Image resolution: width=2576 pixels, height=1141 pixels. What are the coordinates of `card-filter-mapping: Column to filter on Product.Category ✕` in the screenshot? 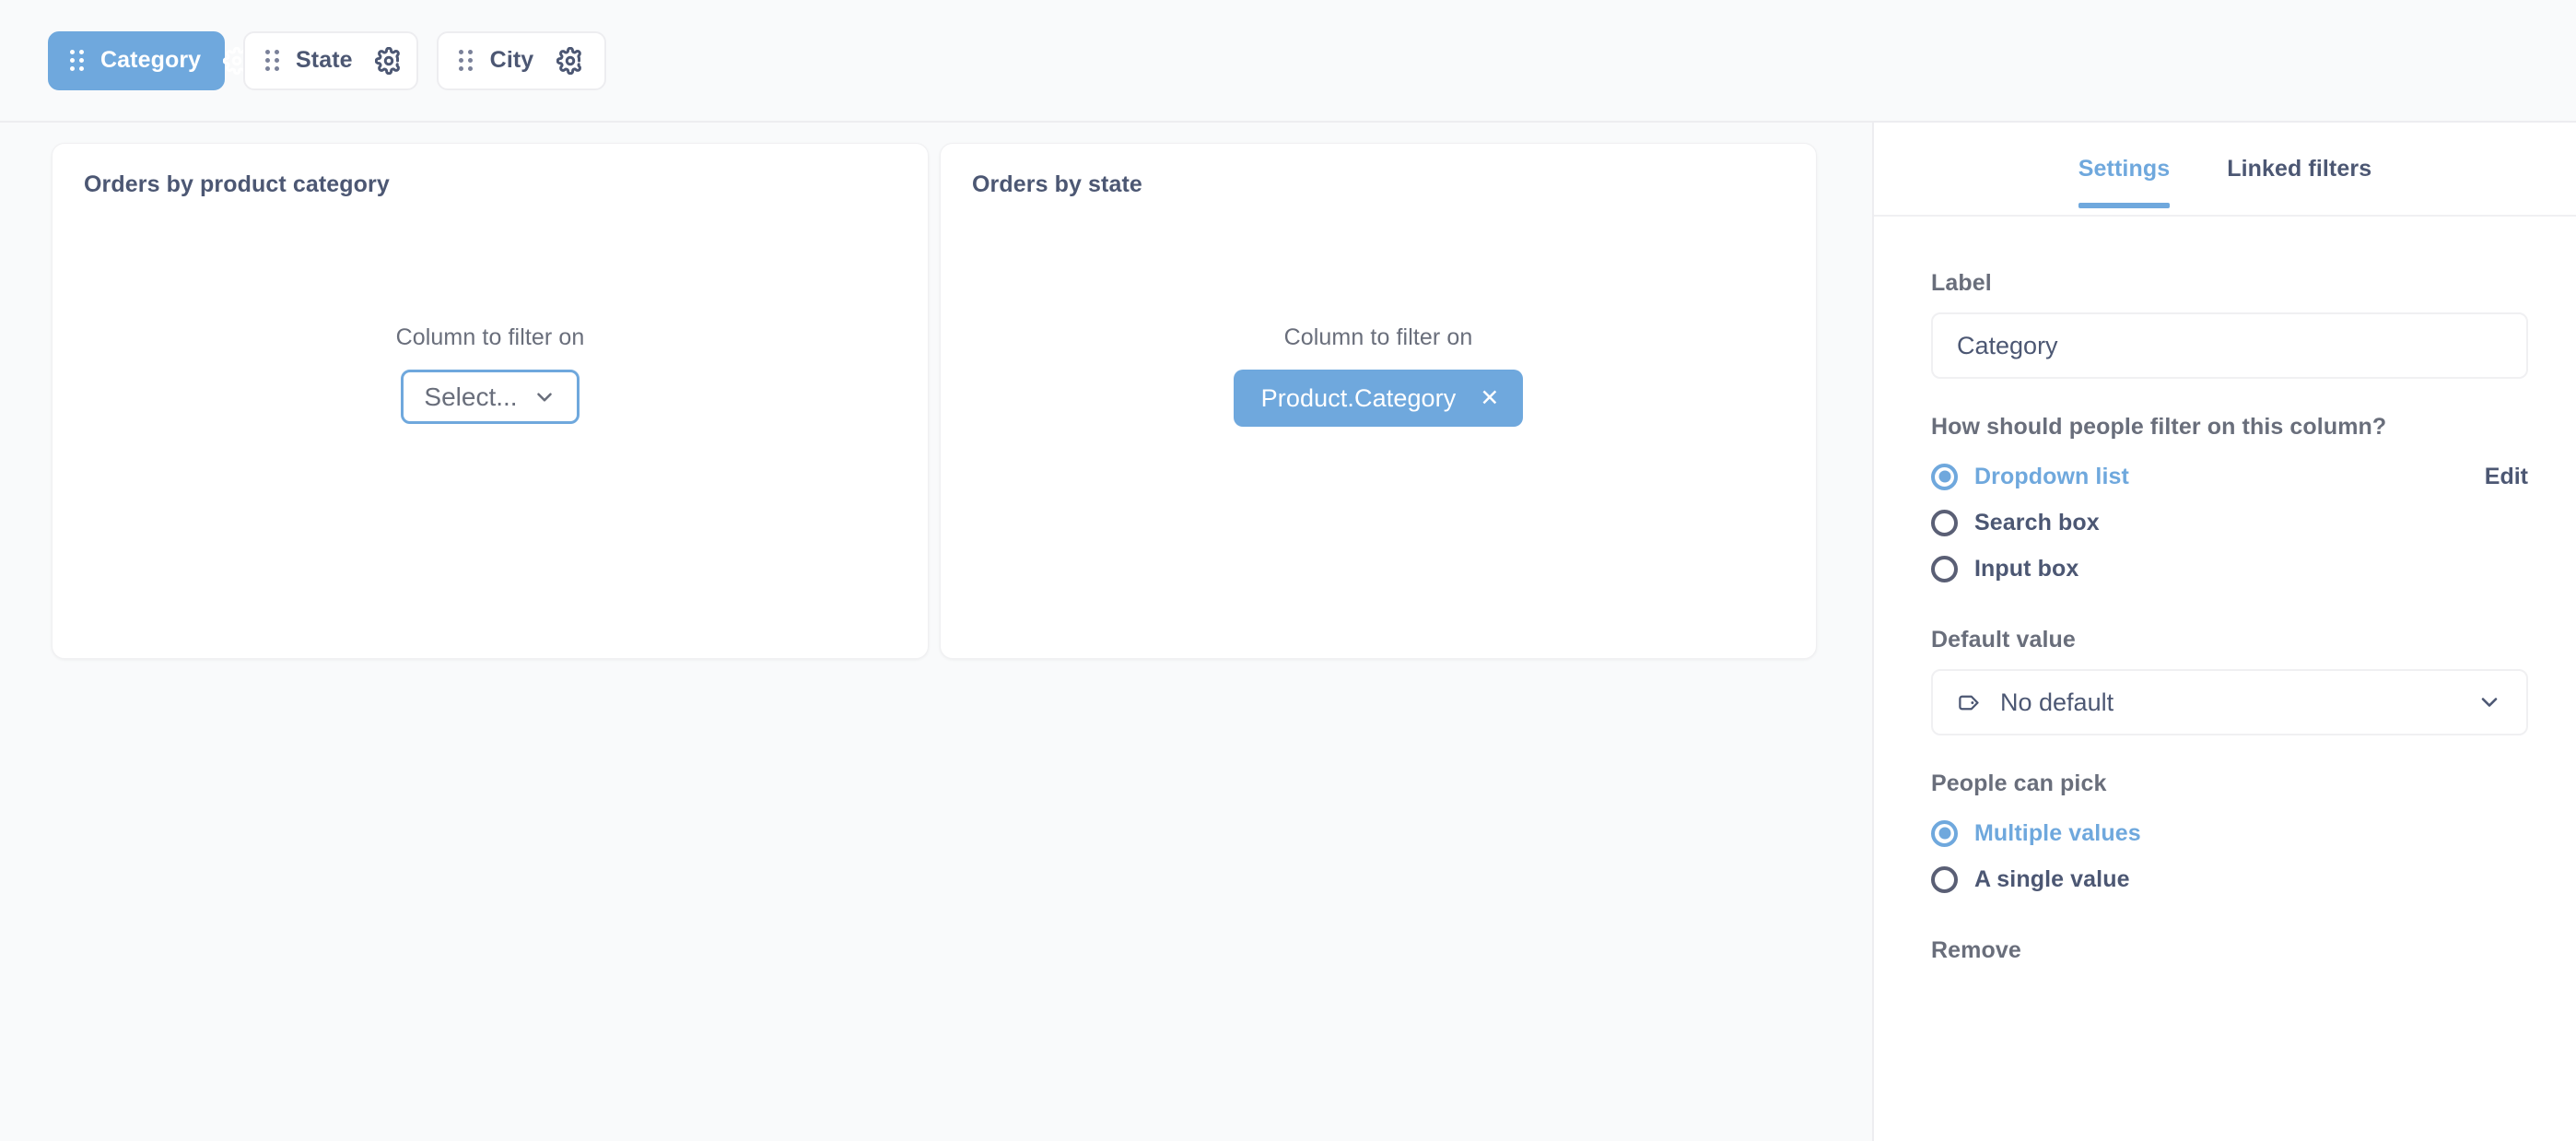 It's located at (1378, 375).